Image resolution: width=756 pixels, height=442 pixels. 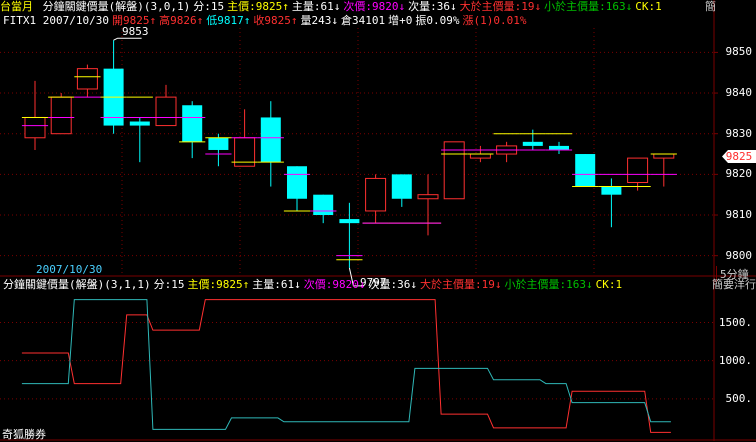 I want to click on indicator-segment-1: 分:15, so click(x=169, y=284).